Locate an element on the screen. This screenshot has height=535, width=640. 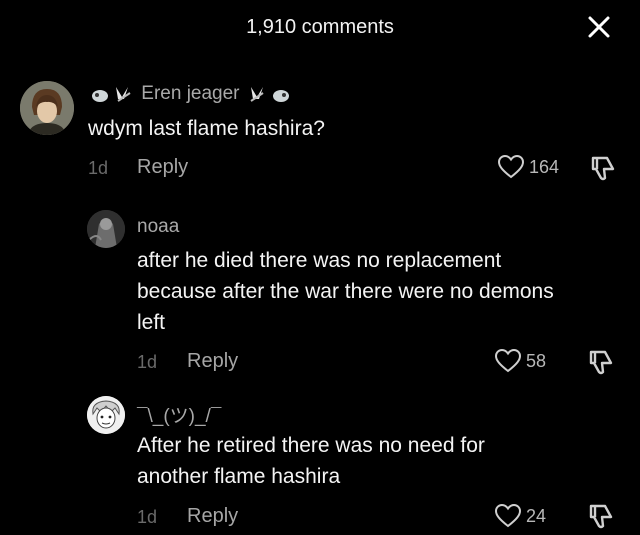
close-icon is located at coordinates (599, 27).